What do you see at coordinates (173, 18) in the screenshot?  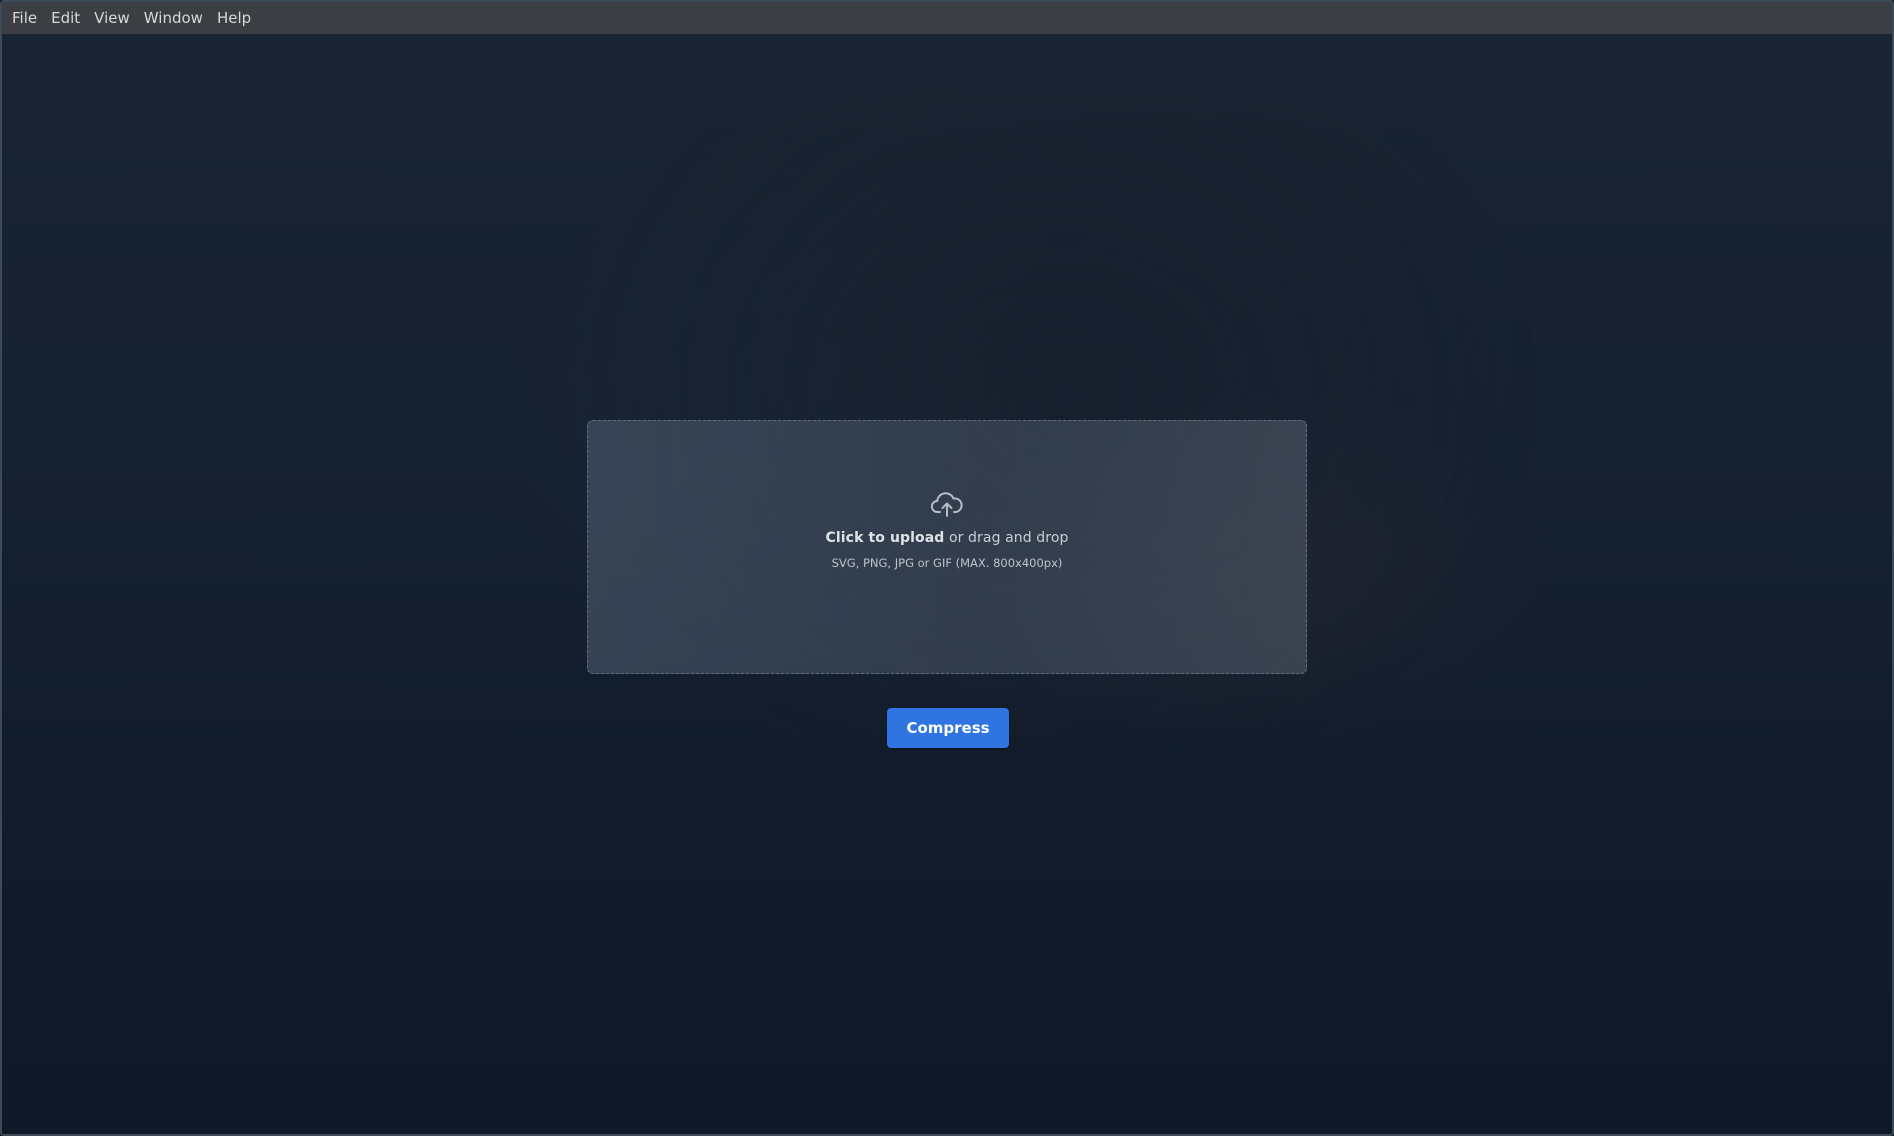 I see `menu-window: Window` at bounding box center [173, 18].